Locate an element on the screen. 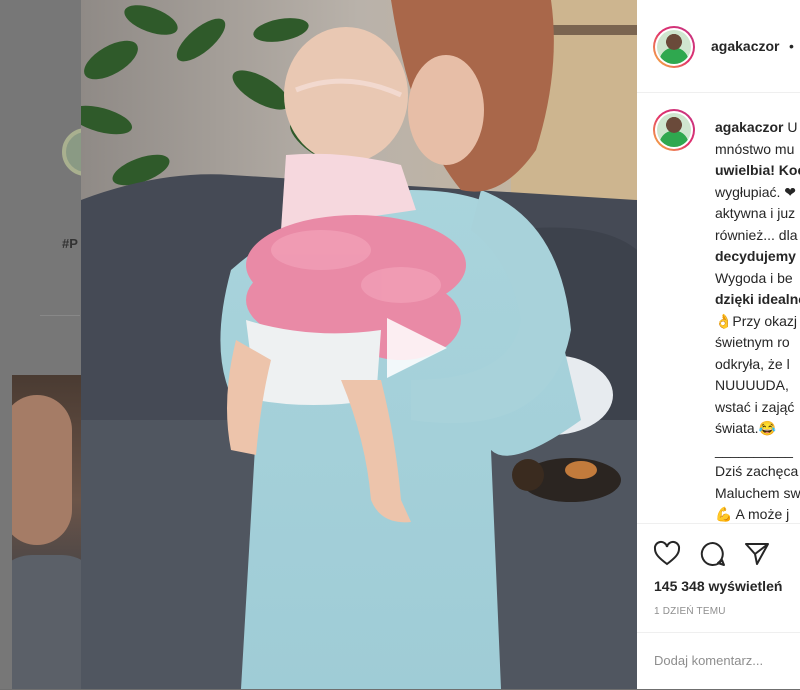 The image size is (800, 690). caption-line: dzięki idealne is located at coordinates (757, 300).